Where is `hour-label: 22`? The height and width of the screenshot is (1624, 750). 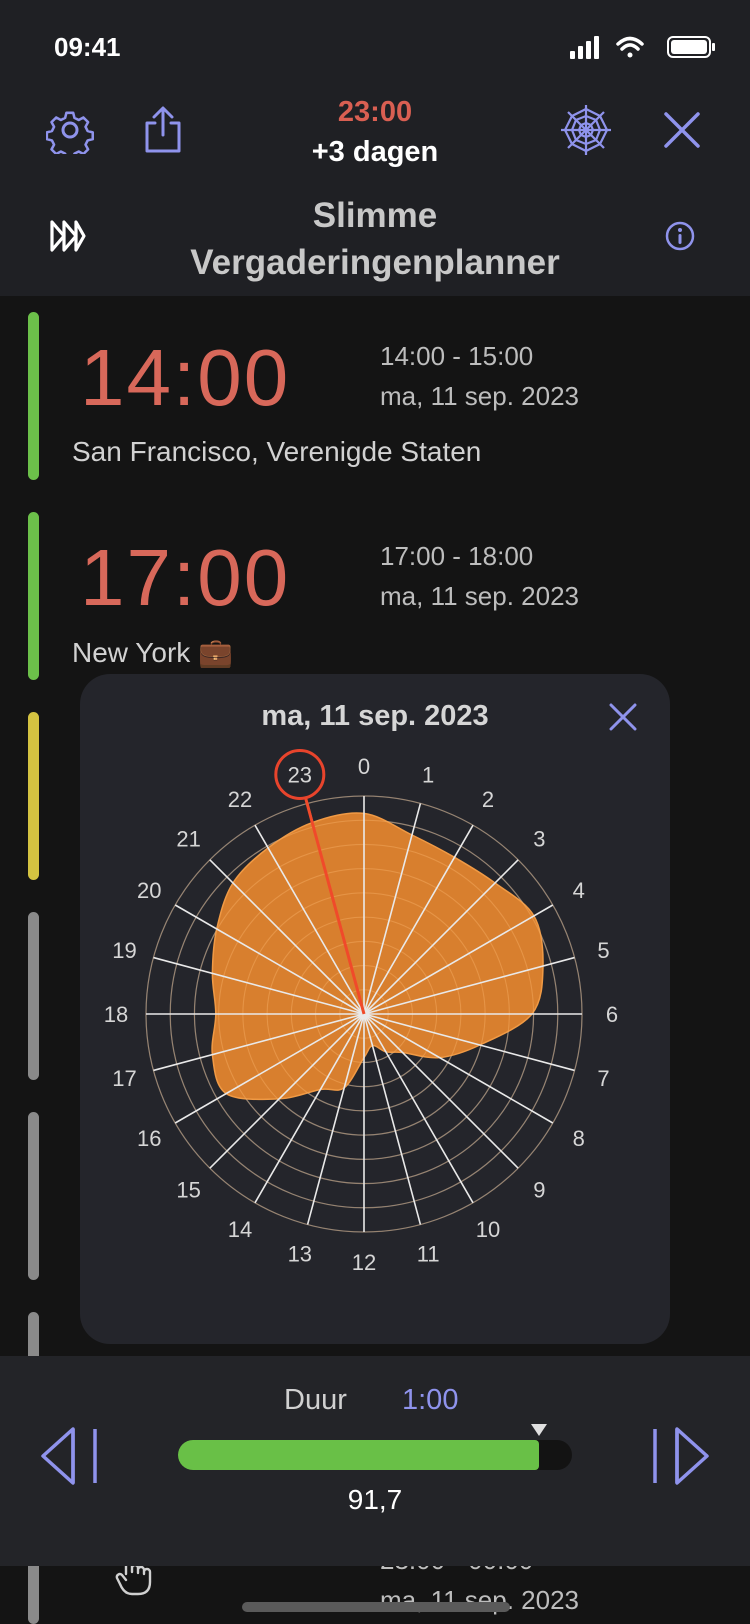
hour-label: 22 is located at coordinates (240, 799).